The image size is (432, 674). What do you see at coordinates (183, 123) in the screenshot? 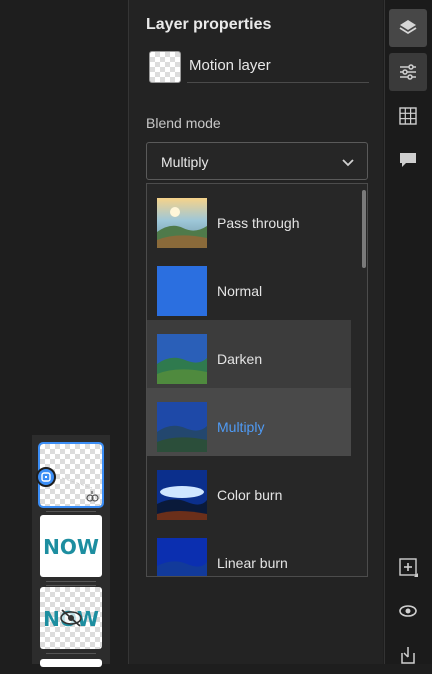
I see `blend-mode-label: Blend mode` at bounding box center [183, 123].